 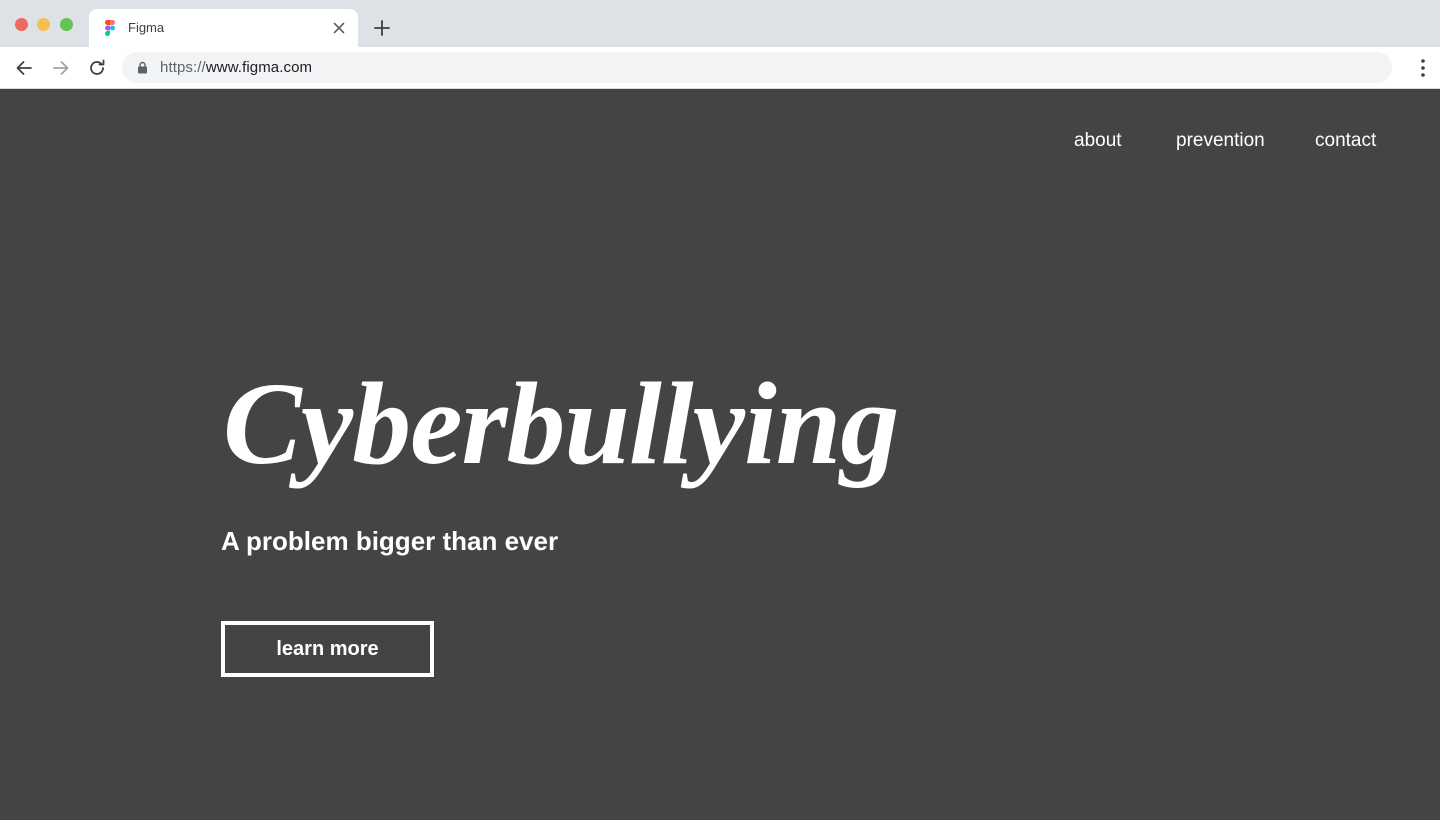 I want to click on url-text: https://www.figma.com, so click(x=236, y=67).